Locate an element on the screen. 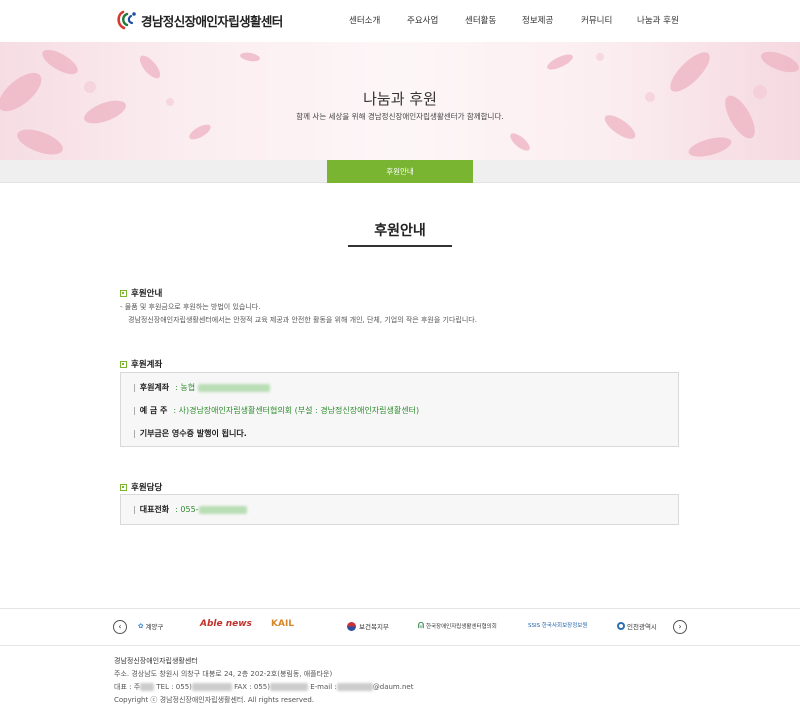 The image size is (800, 724). section-title-info: 후원안내 is located at coordinates (141, 293).